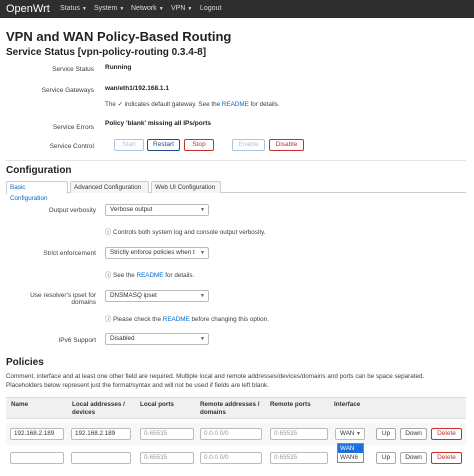 This screenshot has width=474, height=476. Describe the element at coordinates (157, 296) in the screenshot. I see `resolver-ipset-select: DNSMASQ ipset ▼` at that location.